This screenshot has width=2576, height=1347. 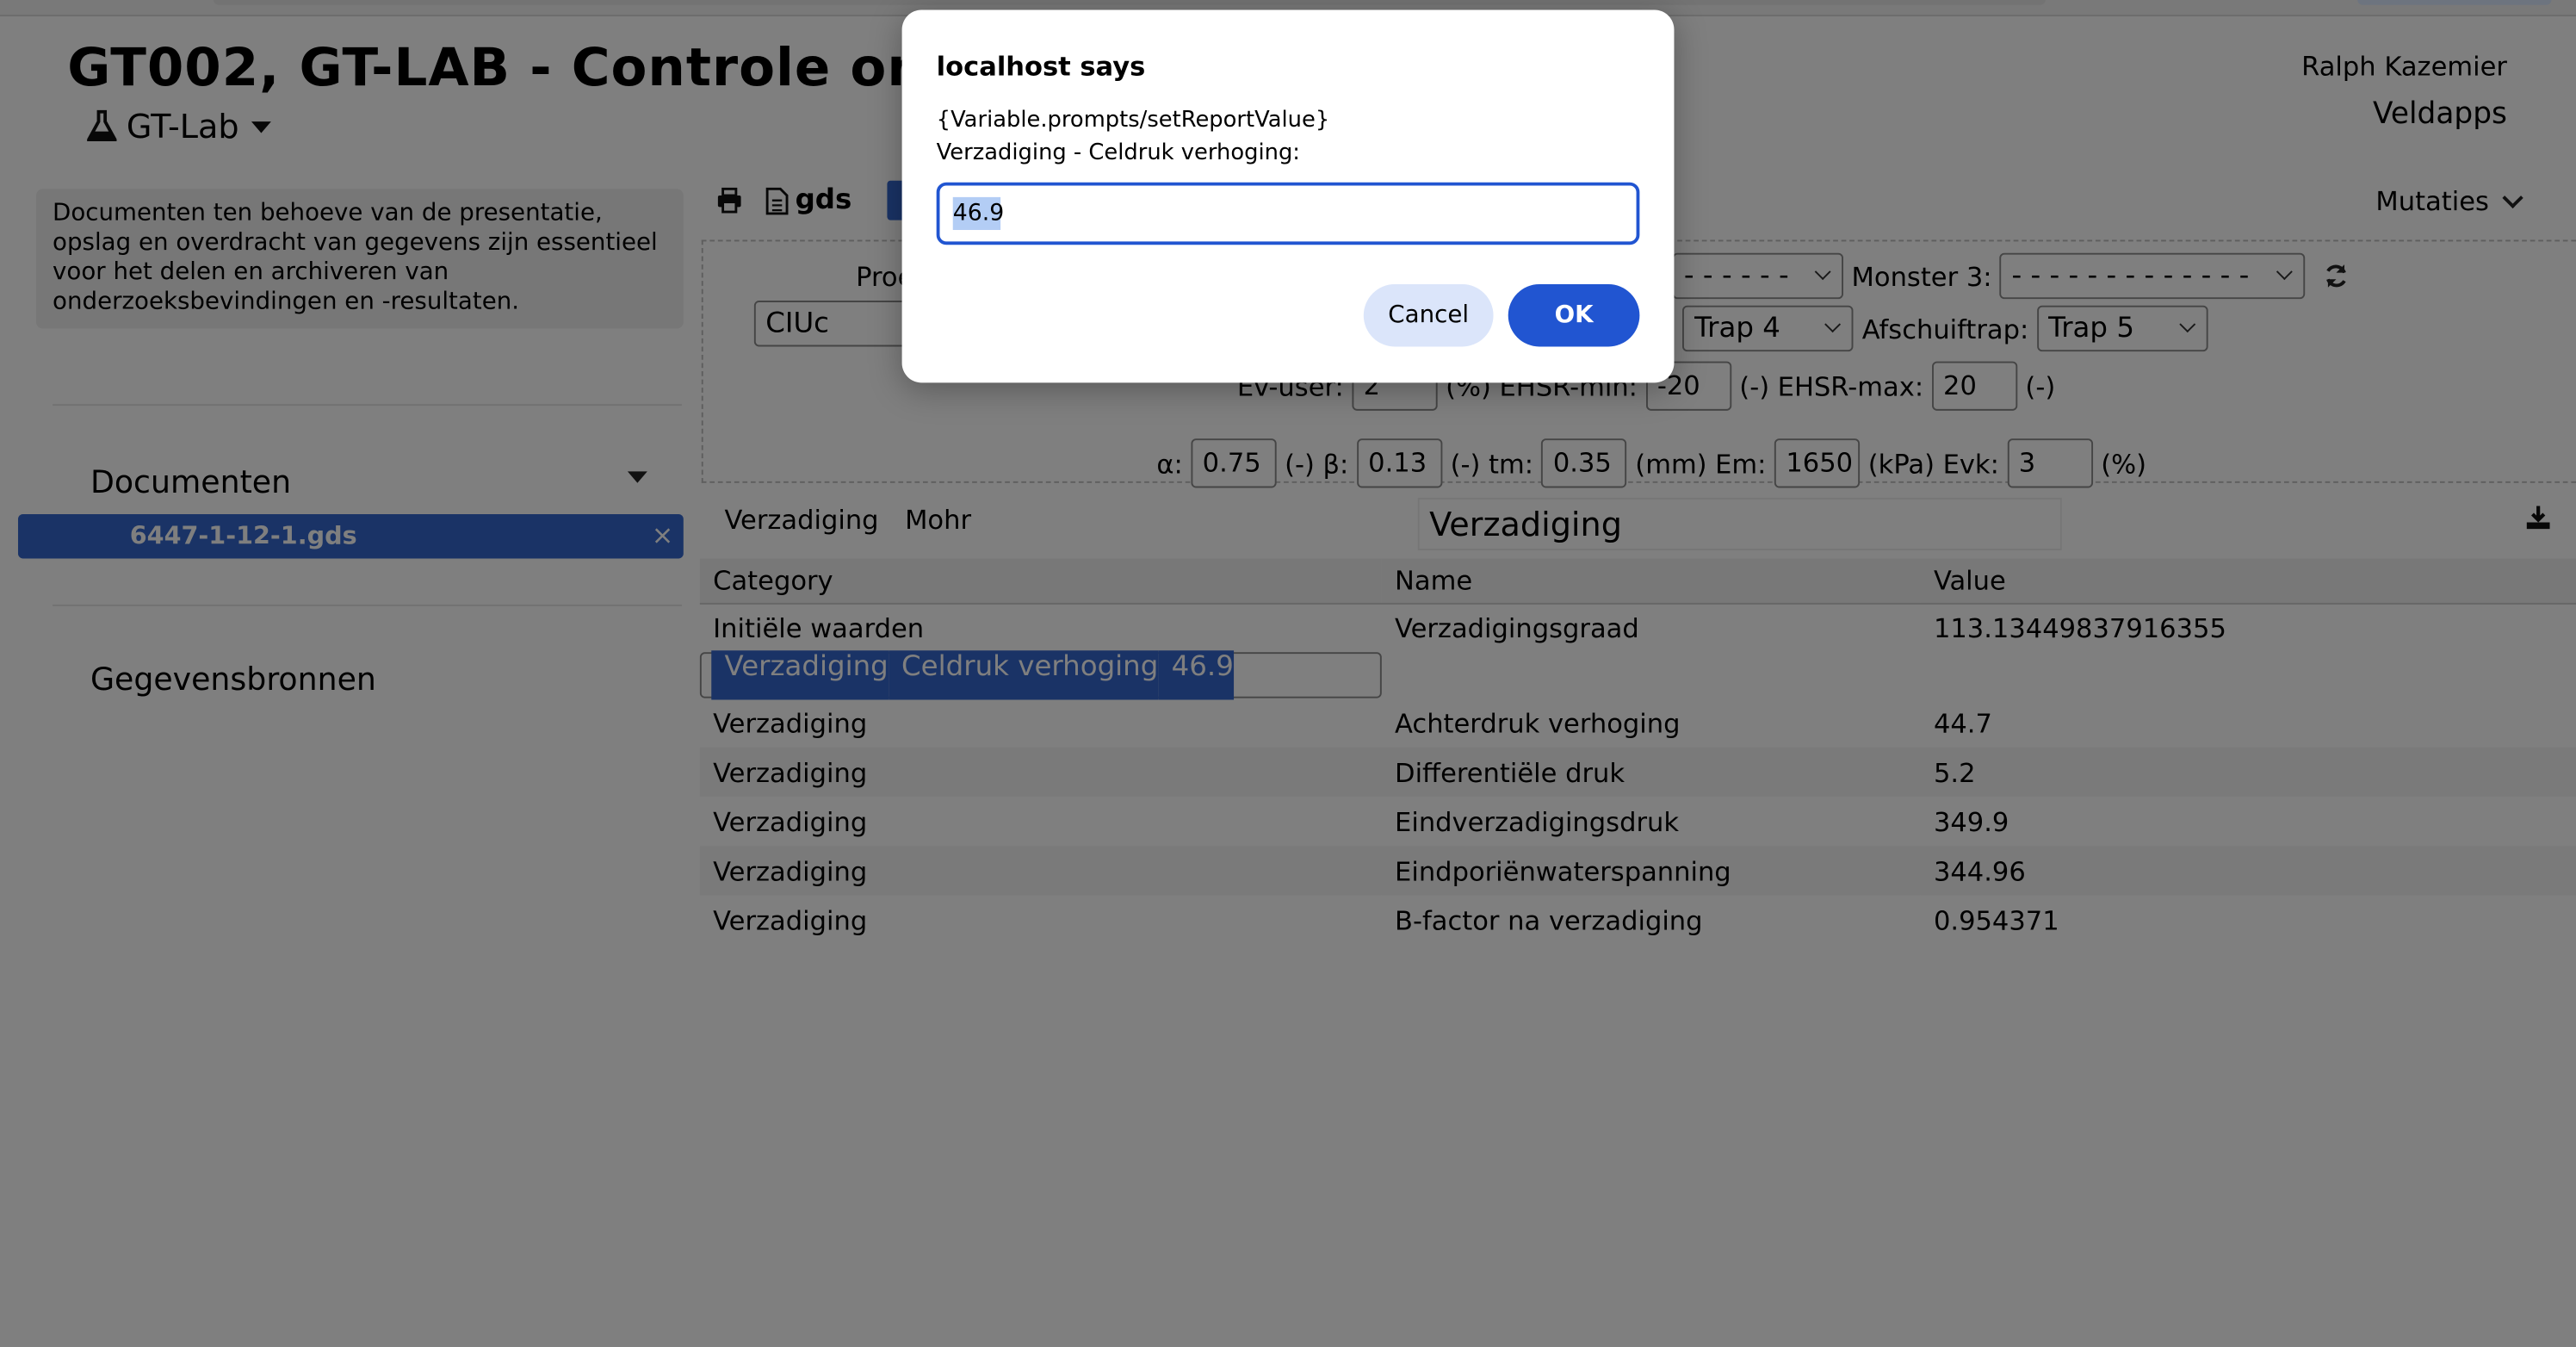 I want to click on cancel-button: Cancel, so click(x=1429, y=315).